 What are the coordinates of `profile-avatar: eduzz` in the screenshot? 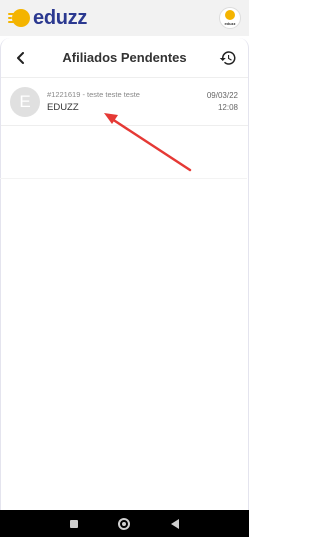 It's located at (230, 18).